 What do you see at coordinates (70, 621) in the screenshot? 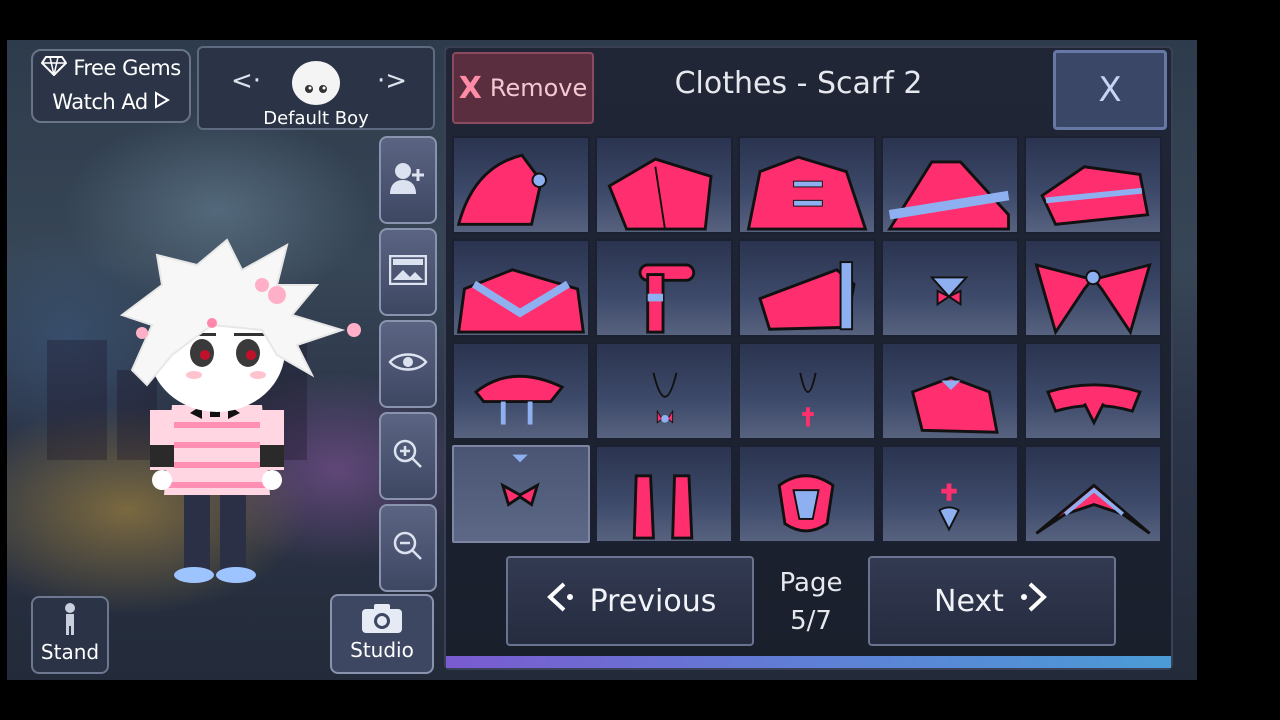
I see `stick-figure-icon` at bounding box center [70, 621].